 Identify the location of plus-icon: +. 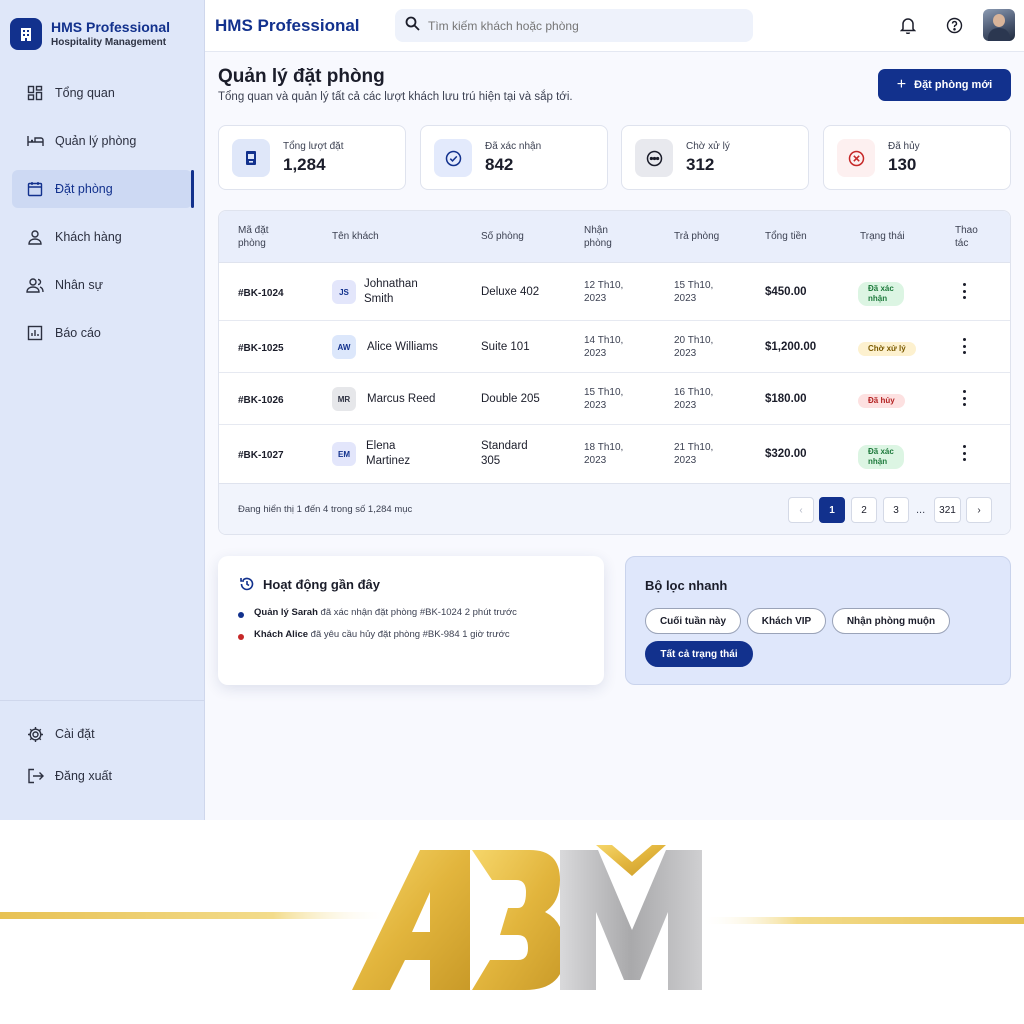
(901, 84).